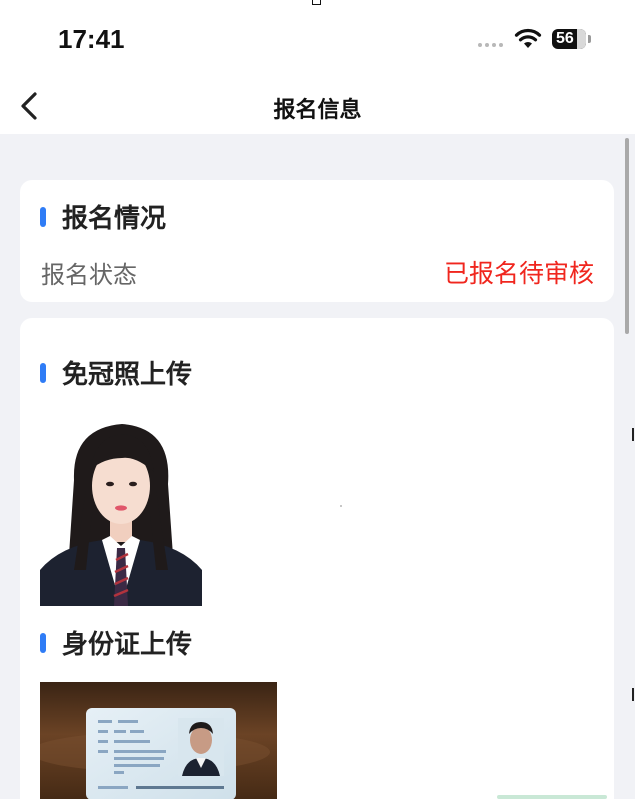 The image size is (635, 799). I want to click on wifi-icon, so click(528, 38).